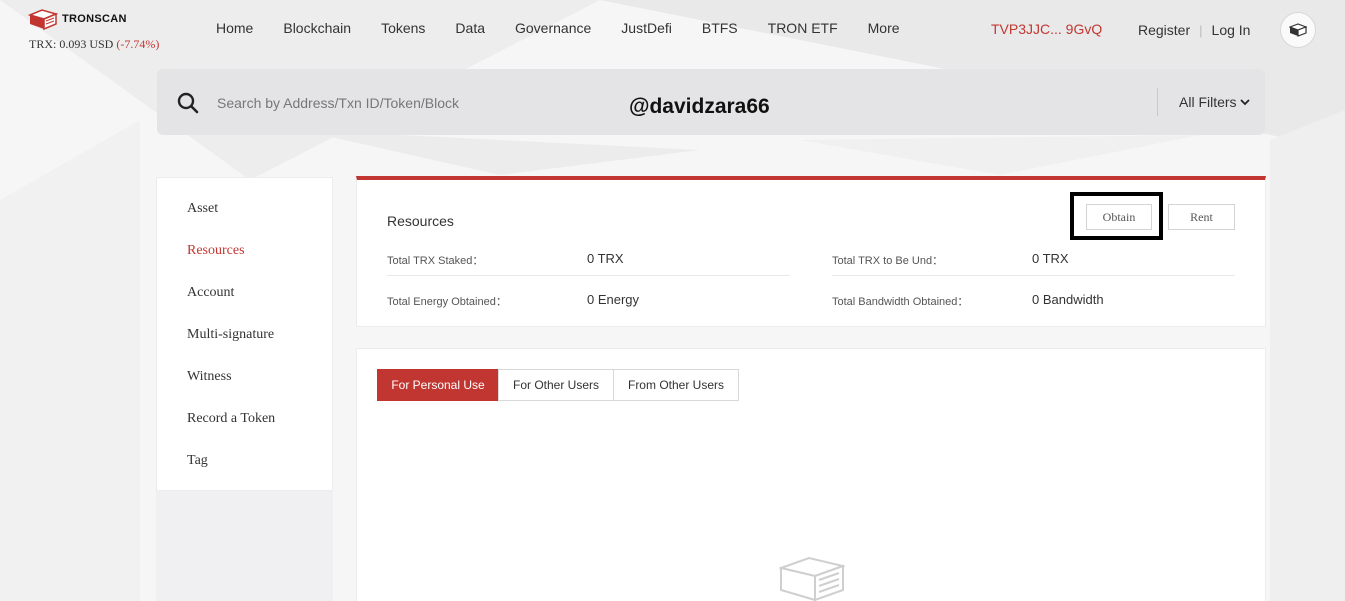 This screenshot has height=601, width=1345. I want to click on obtain-button: Obtain, so click(1119, 217).